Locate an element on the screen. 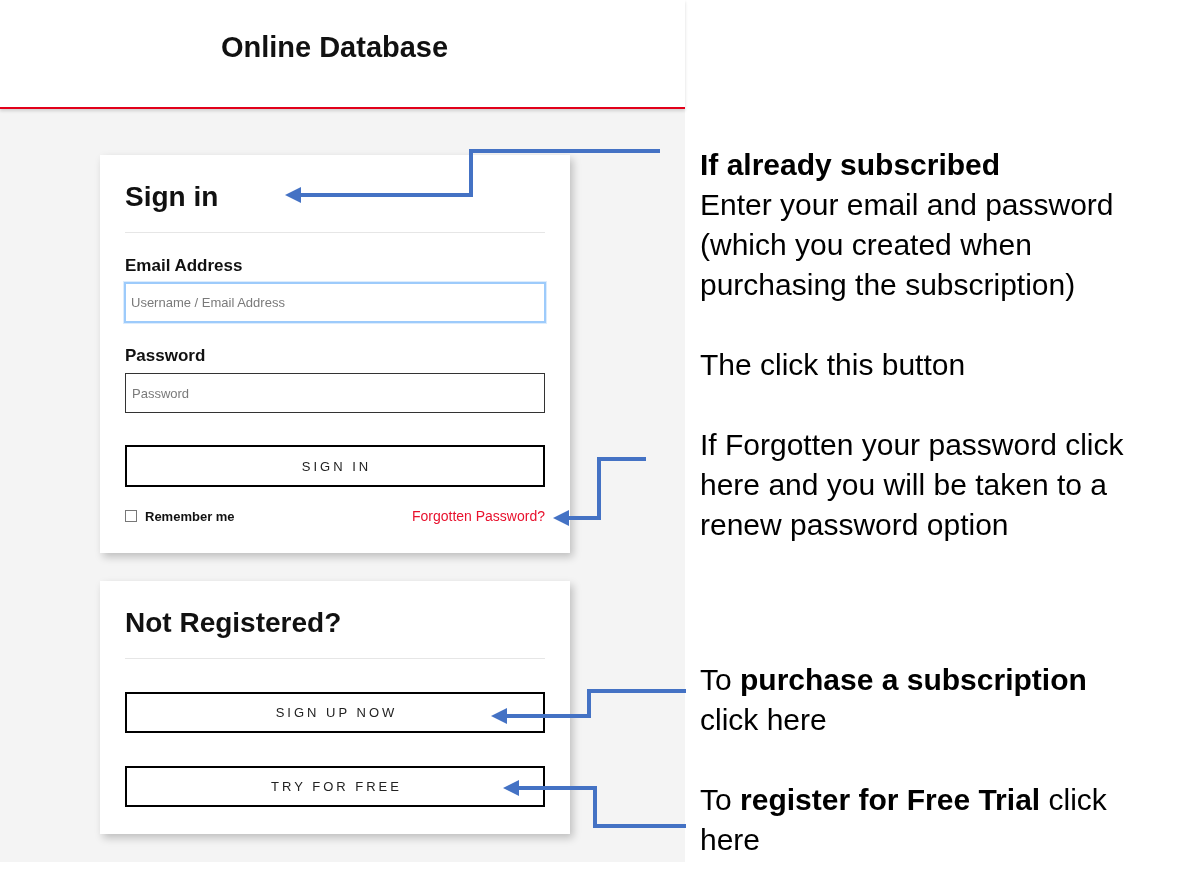  annotation-text: The click this button is located at coordinates (833, 365).